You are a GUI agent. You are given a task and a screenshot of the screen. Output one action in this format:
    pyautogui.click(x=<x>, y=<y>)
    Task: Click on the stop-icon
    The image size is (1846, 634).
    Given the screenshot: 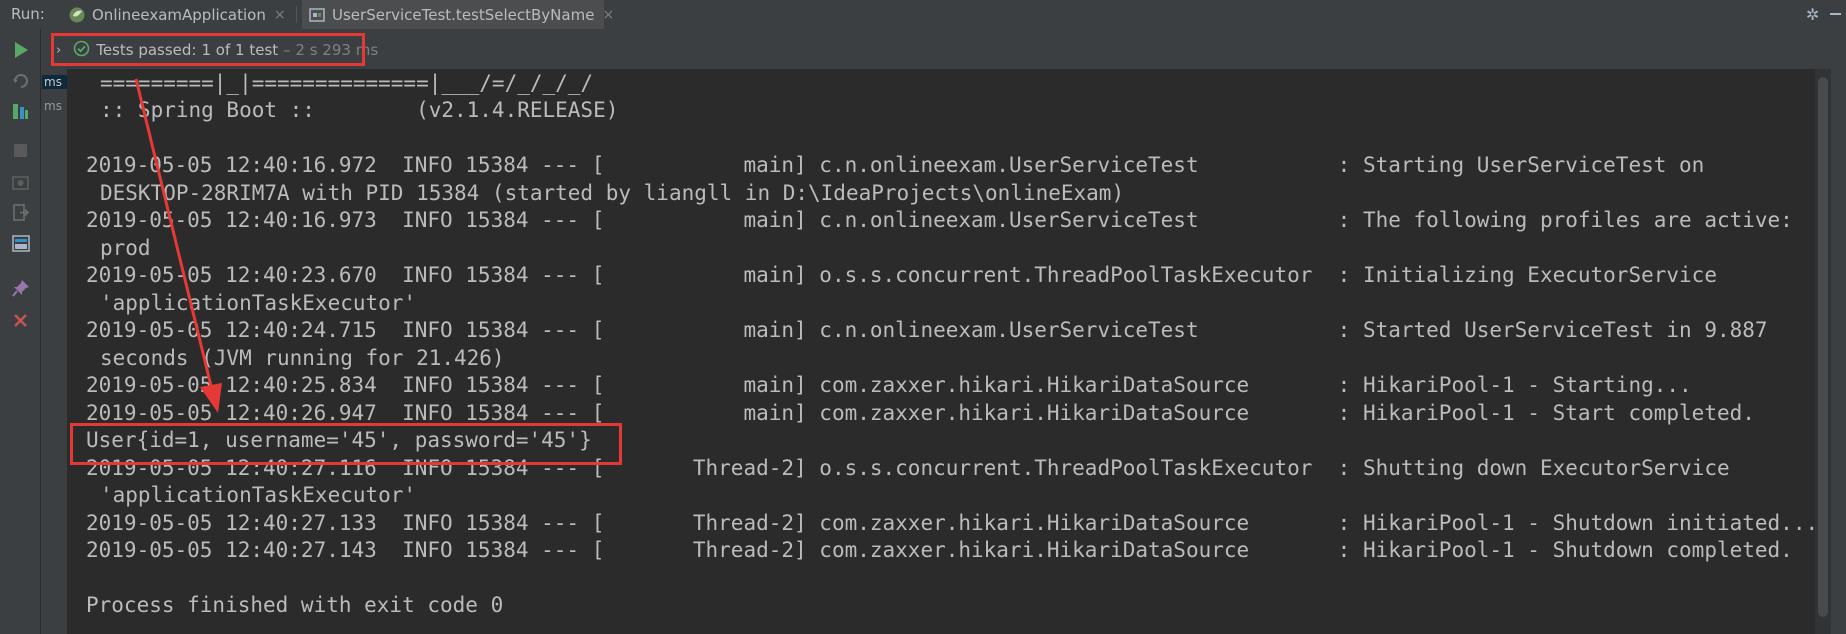 What is the action you would take?
    pyautogui.click(x=20, y=150)
    